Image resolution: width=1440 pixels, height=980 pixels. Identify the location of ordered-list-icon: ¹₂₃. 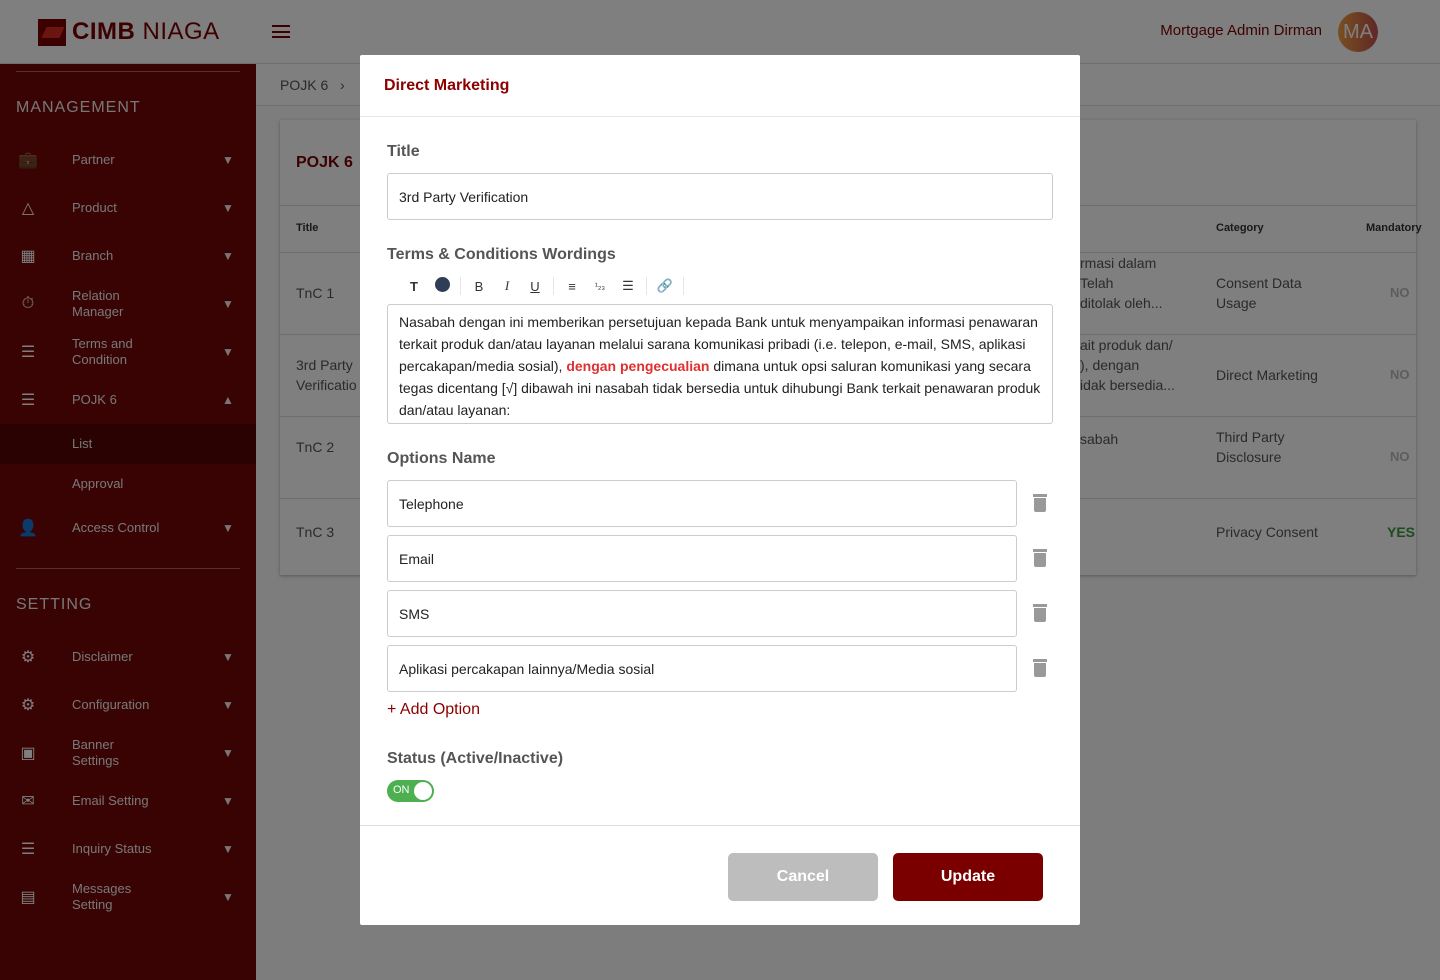
(600, 286).